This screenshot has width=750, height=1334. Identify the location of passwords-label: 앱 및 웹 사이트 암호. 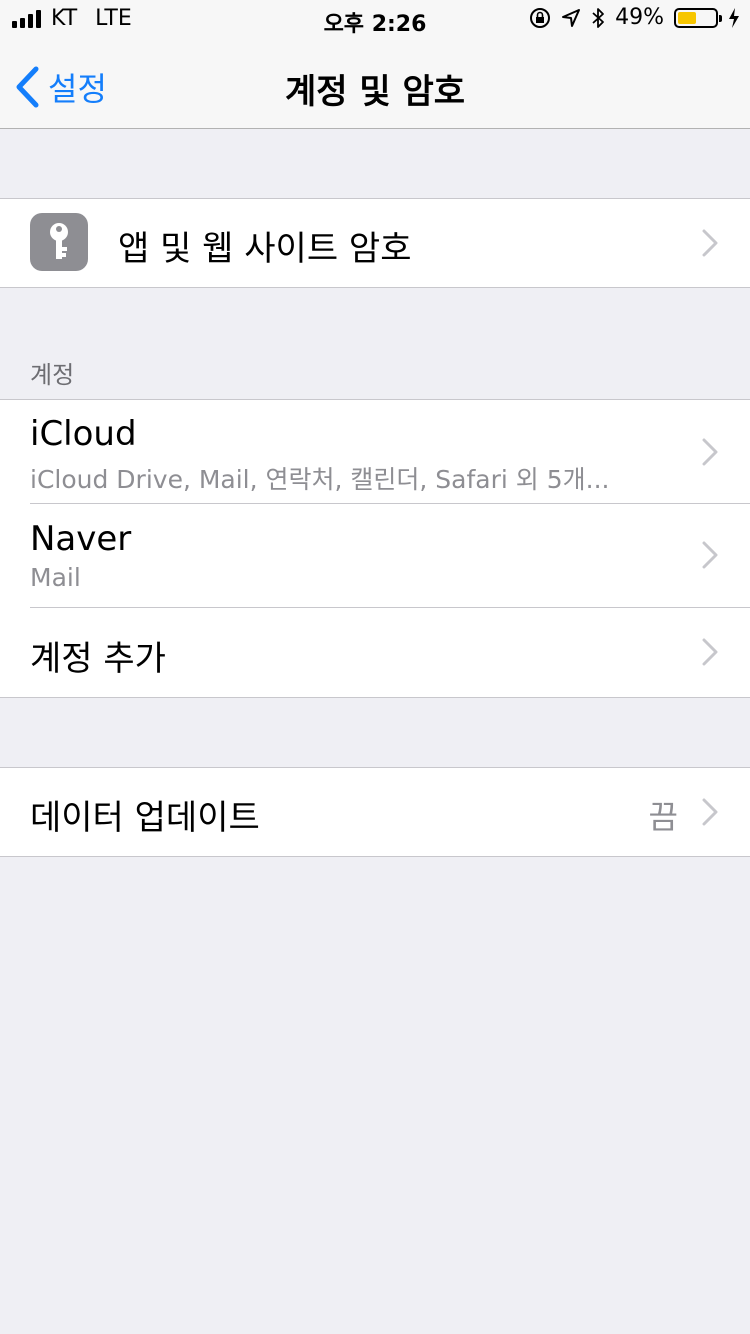
(265, 249).